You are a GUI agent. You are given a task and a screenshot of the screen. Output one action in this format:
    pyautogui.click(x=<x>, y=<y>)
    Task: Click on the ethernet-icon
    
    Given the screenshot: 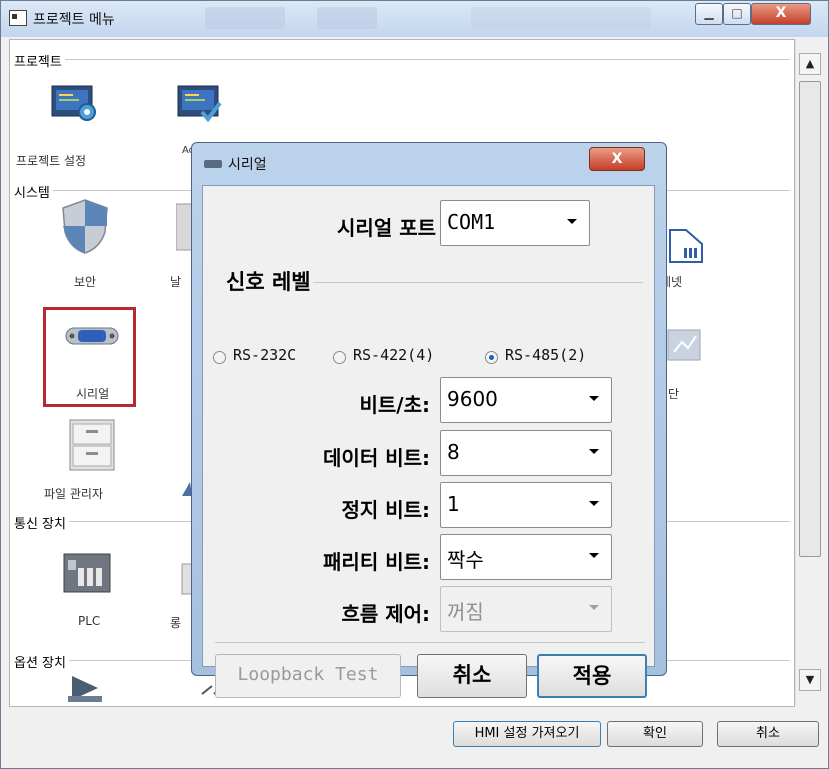 What is the action you would take?
    pyautogui.click(x=686, y=248)
    